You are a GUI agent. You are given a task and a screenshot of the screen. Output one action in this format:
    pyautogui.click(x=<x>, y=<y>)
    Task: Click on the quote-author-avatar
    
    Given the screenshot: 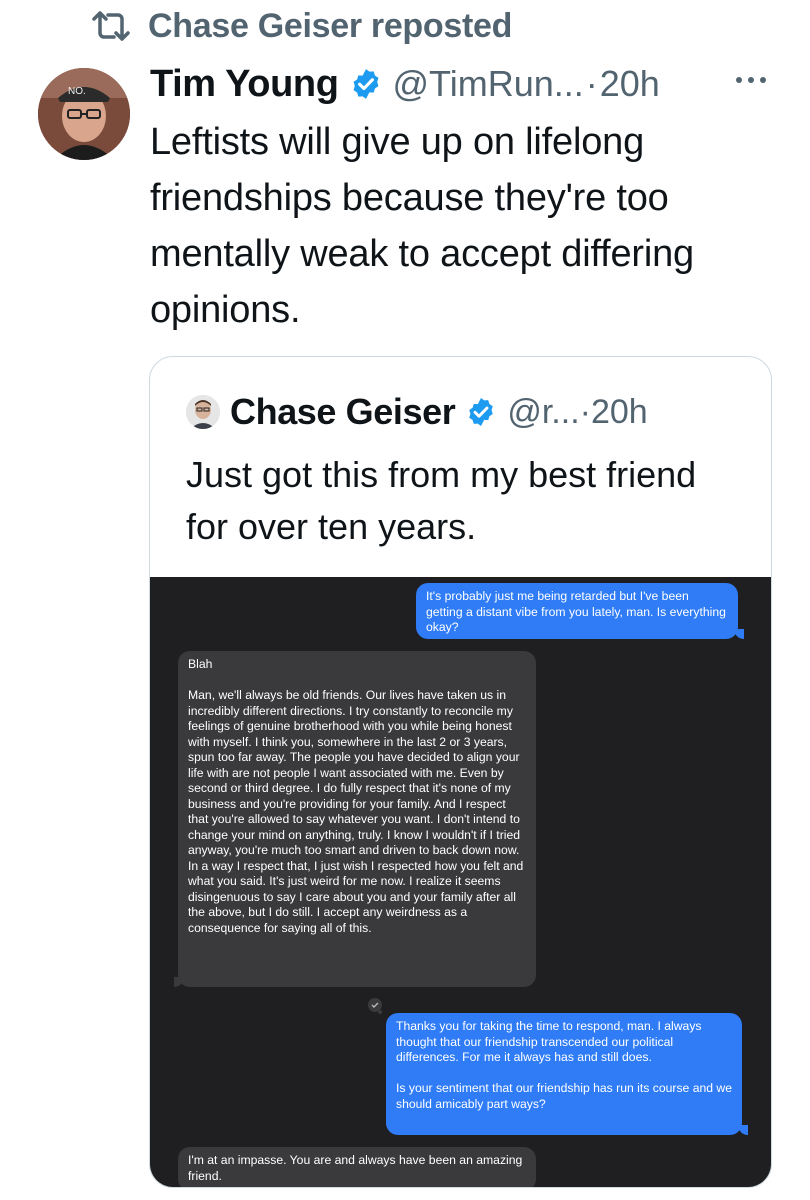 What is the action you would take?
    pyautogui.click(x=203, y=412)
    